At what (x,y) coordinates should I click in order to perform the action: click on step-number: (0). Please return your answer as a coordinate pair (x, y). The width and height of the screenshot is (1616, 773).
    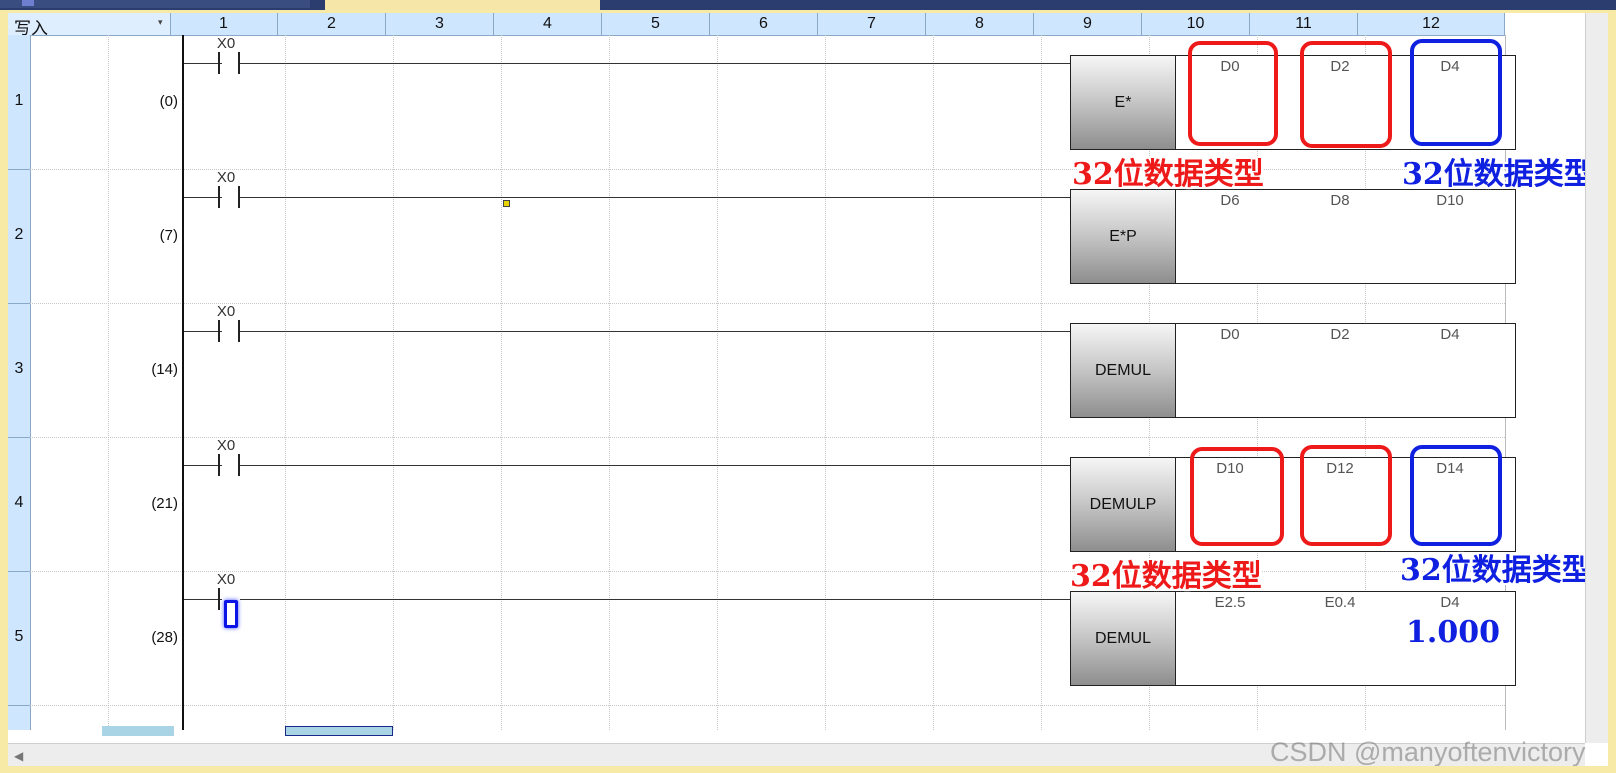
    Looking at the image, I should click on (168, 101).